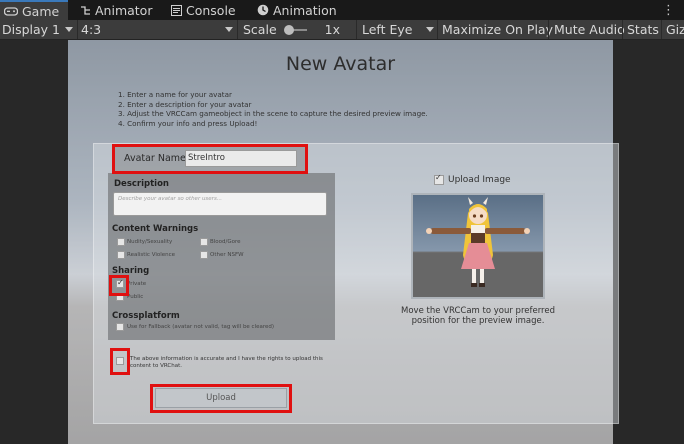 The width and height of the screenshot is (684, 444). I want to click on avatar-character-illustration, so click(478, 247).